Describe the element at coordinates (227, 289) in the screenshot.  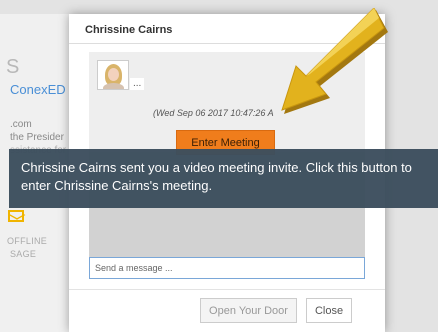
I see `footer-divider` at that location.